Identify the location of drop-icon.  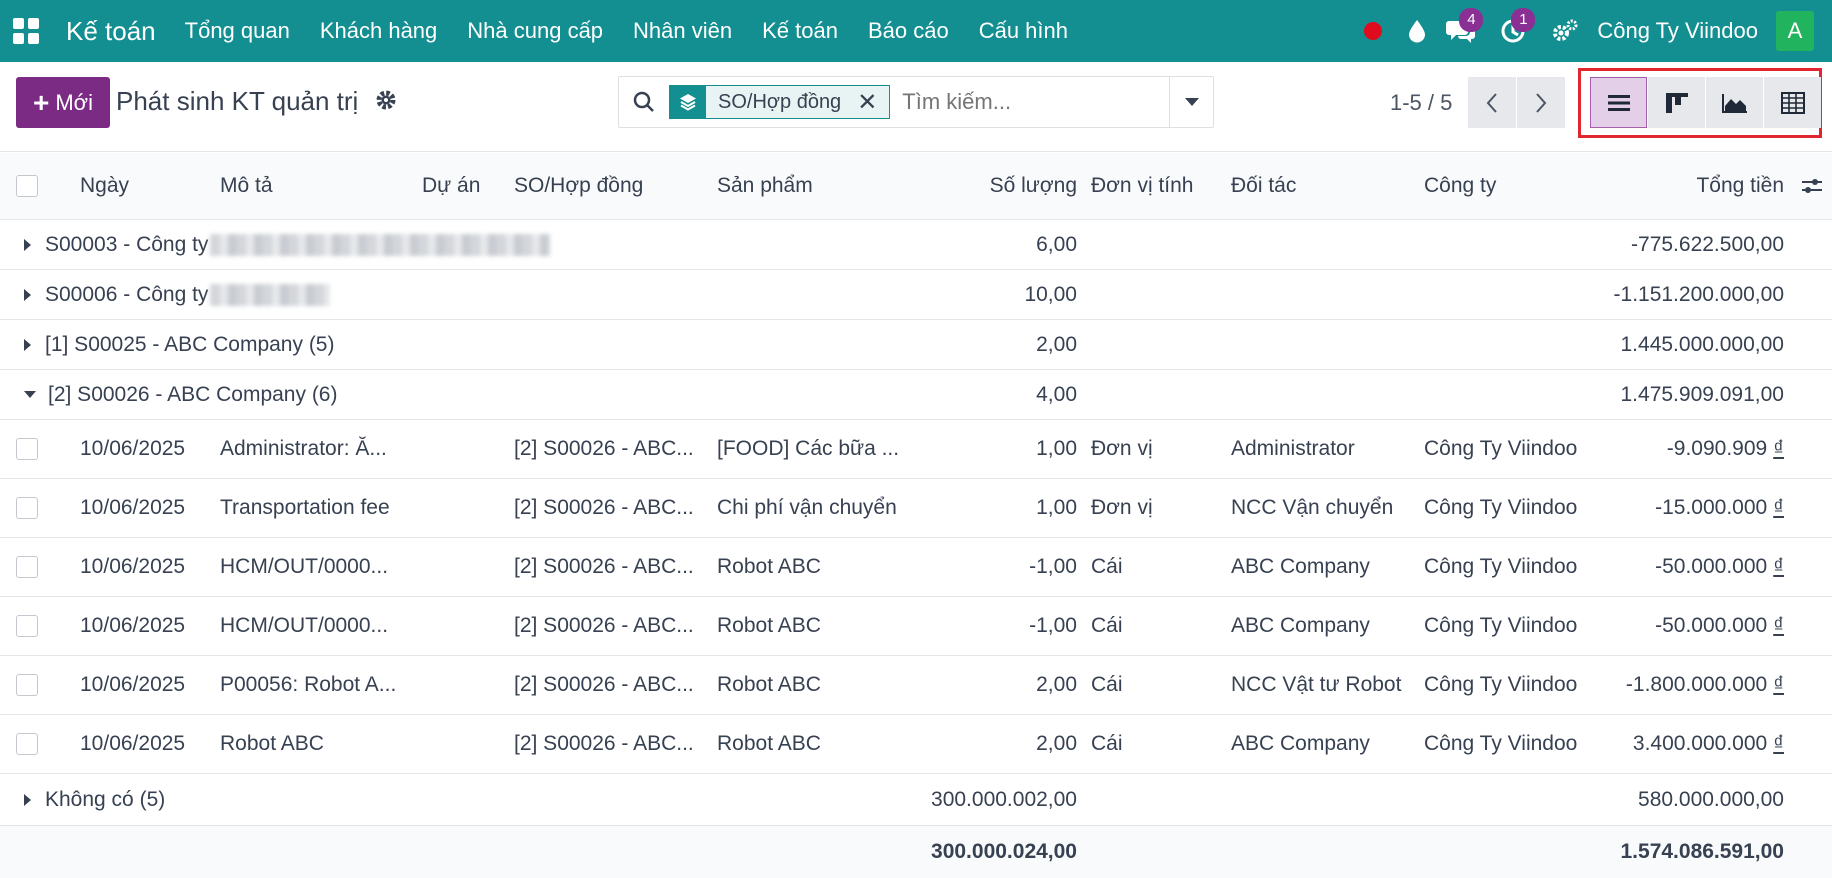
(1417, 31).